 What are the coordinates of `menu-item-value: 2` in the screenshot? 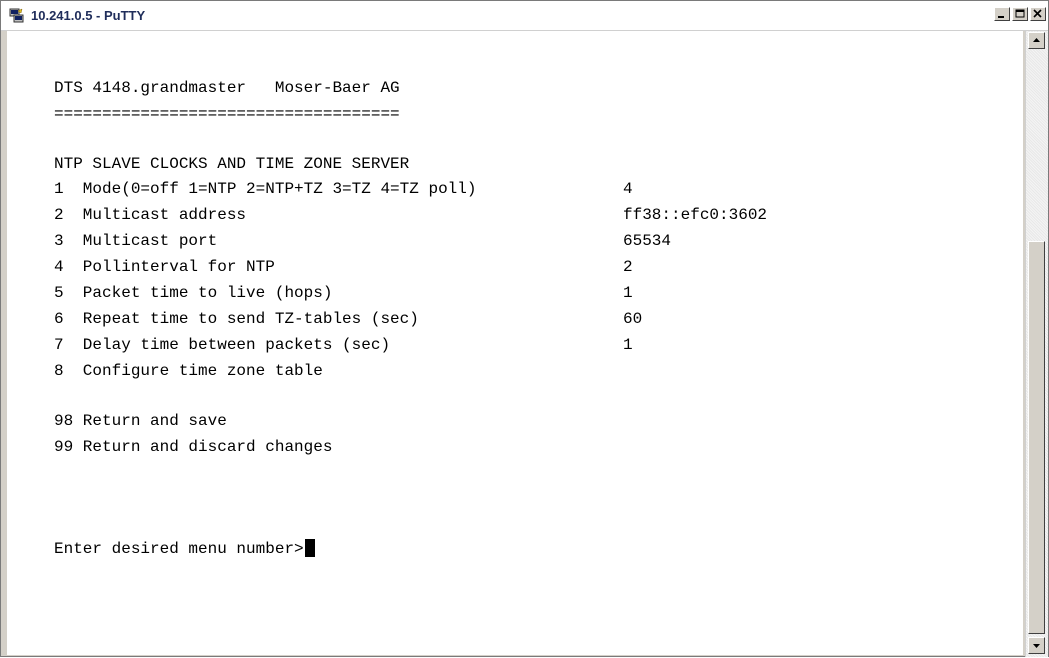 It's located at (628, 267).